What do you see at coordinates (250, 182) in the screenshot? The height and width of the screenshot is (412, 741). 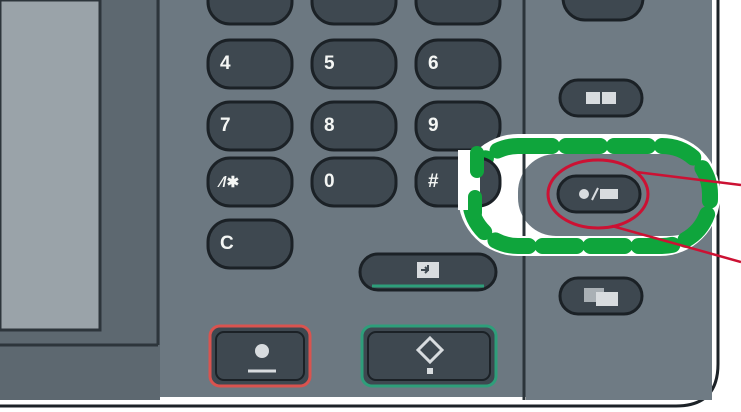 I see `key-star: ∕/✱` at bounding box center [250, 182].